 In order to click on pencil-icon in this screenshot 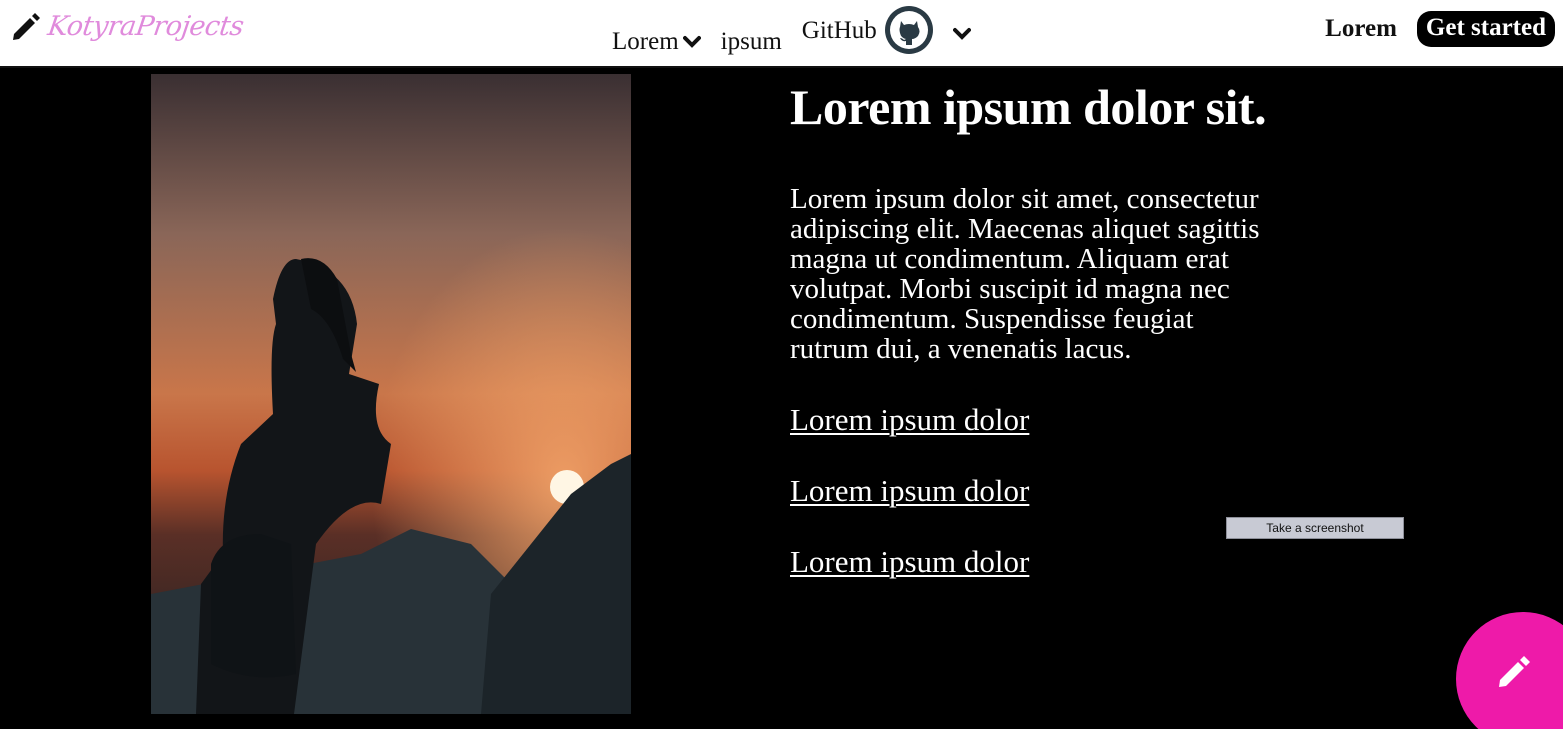, I will do `click(26, 26)`.